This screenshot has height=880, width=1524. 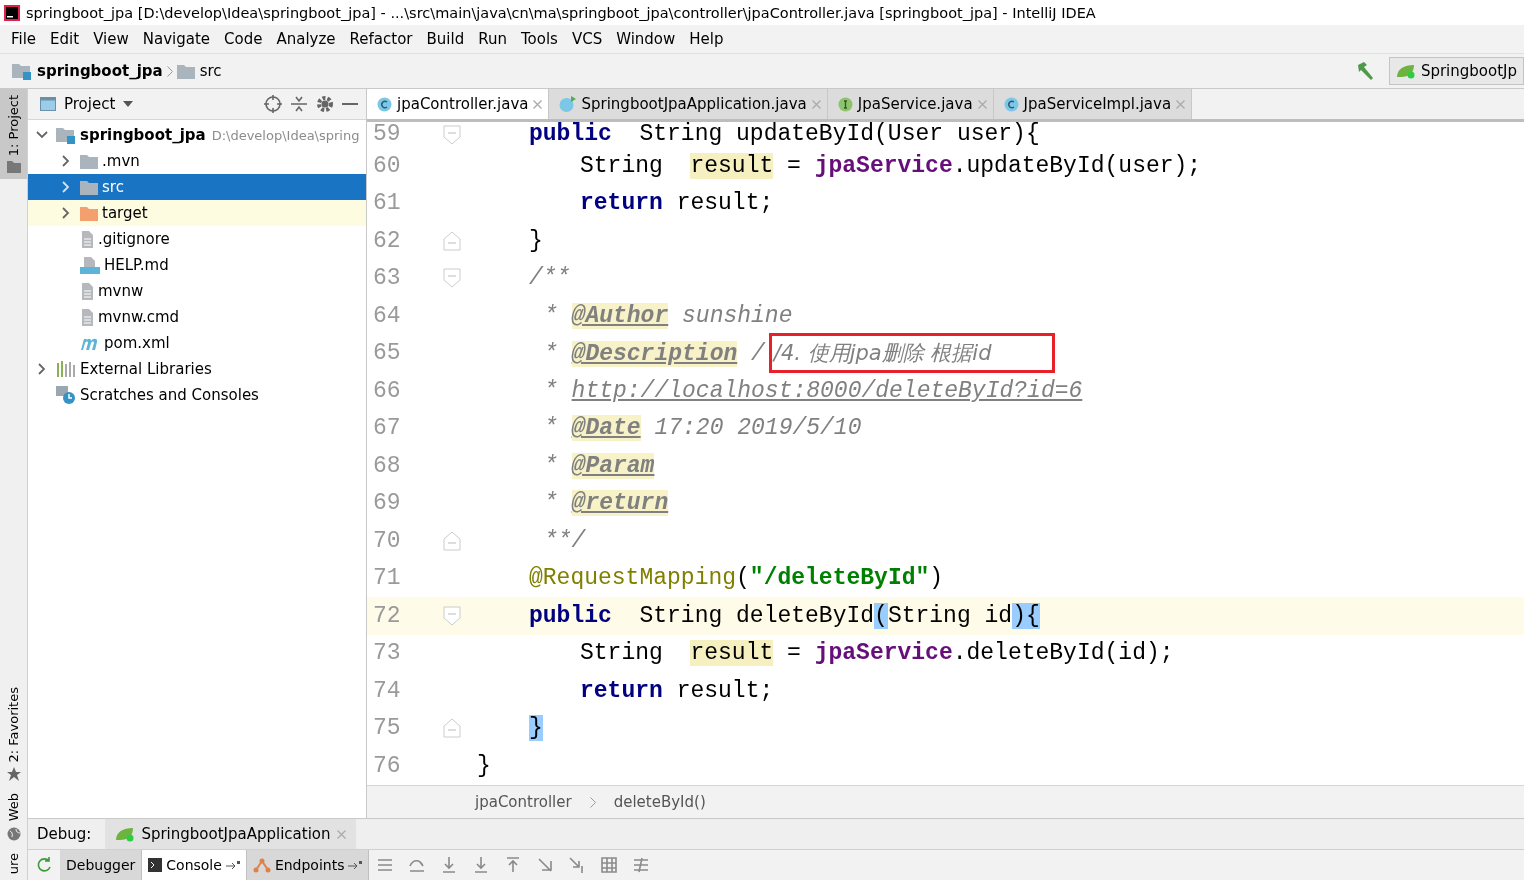 What do you see at coordinates (273, 104) in the screenshot?
I see `crosshair-icon` at bounding box center [273, 104].